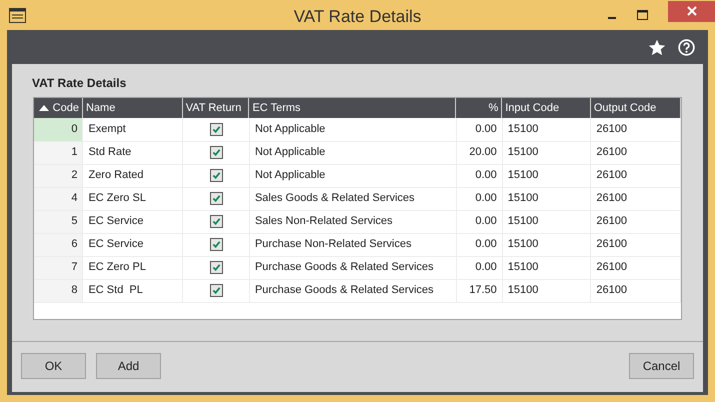 The height and width of the screenshot is (402, 715). Describe the element at coordinates (58, 244) in the screenshot. I see `table-cell: 6` at that location.